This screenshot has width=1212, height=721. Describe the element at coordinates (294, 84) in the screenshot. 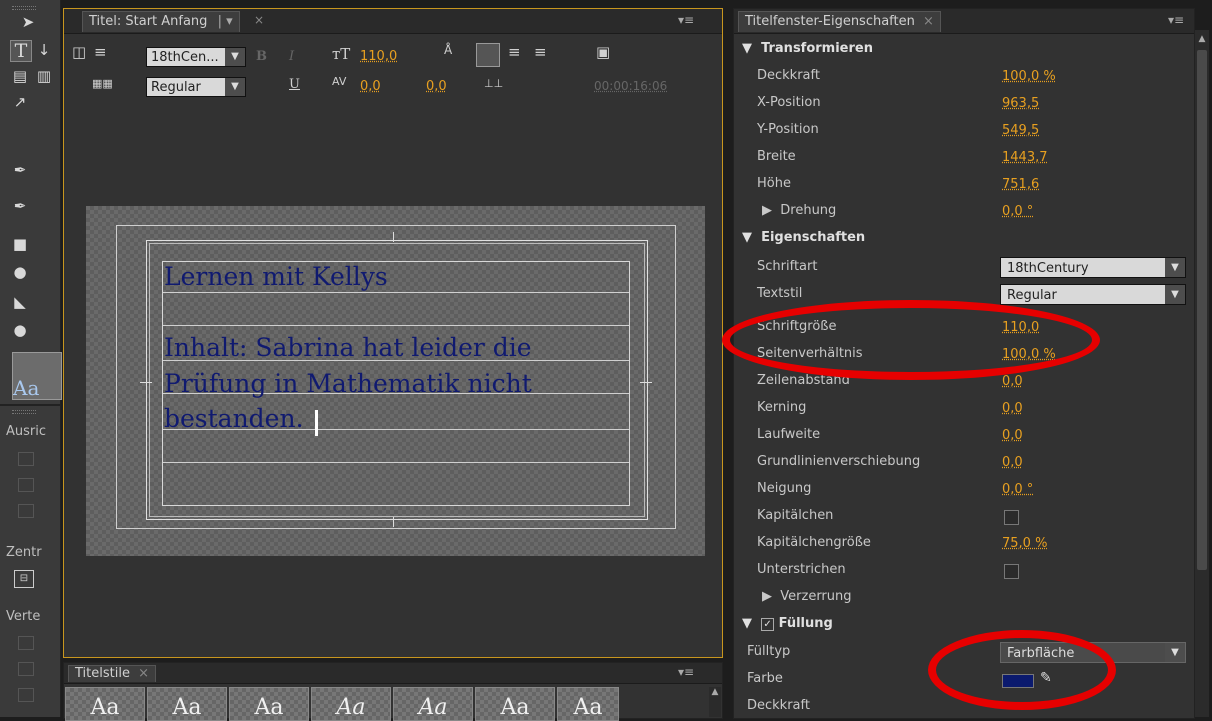

I see `underline-icon: U` at that location.